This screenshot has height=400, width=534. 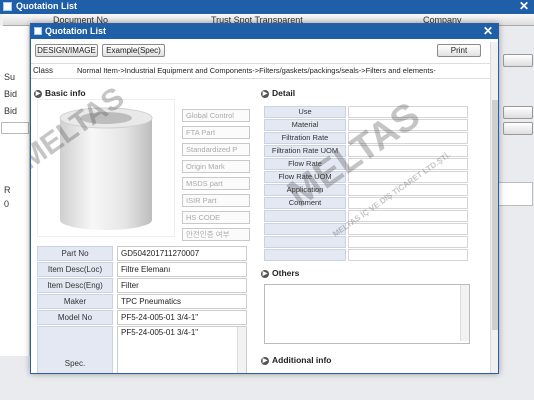 What do you see at coordinates (524, 6) in the screenshot?
I see `outer-close-icon: ✕` at bounding box center [524, 6].